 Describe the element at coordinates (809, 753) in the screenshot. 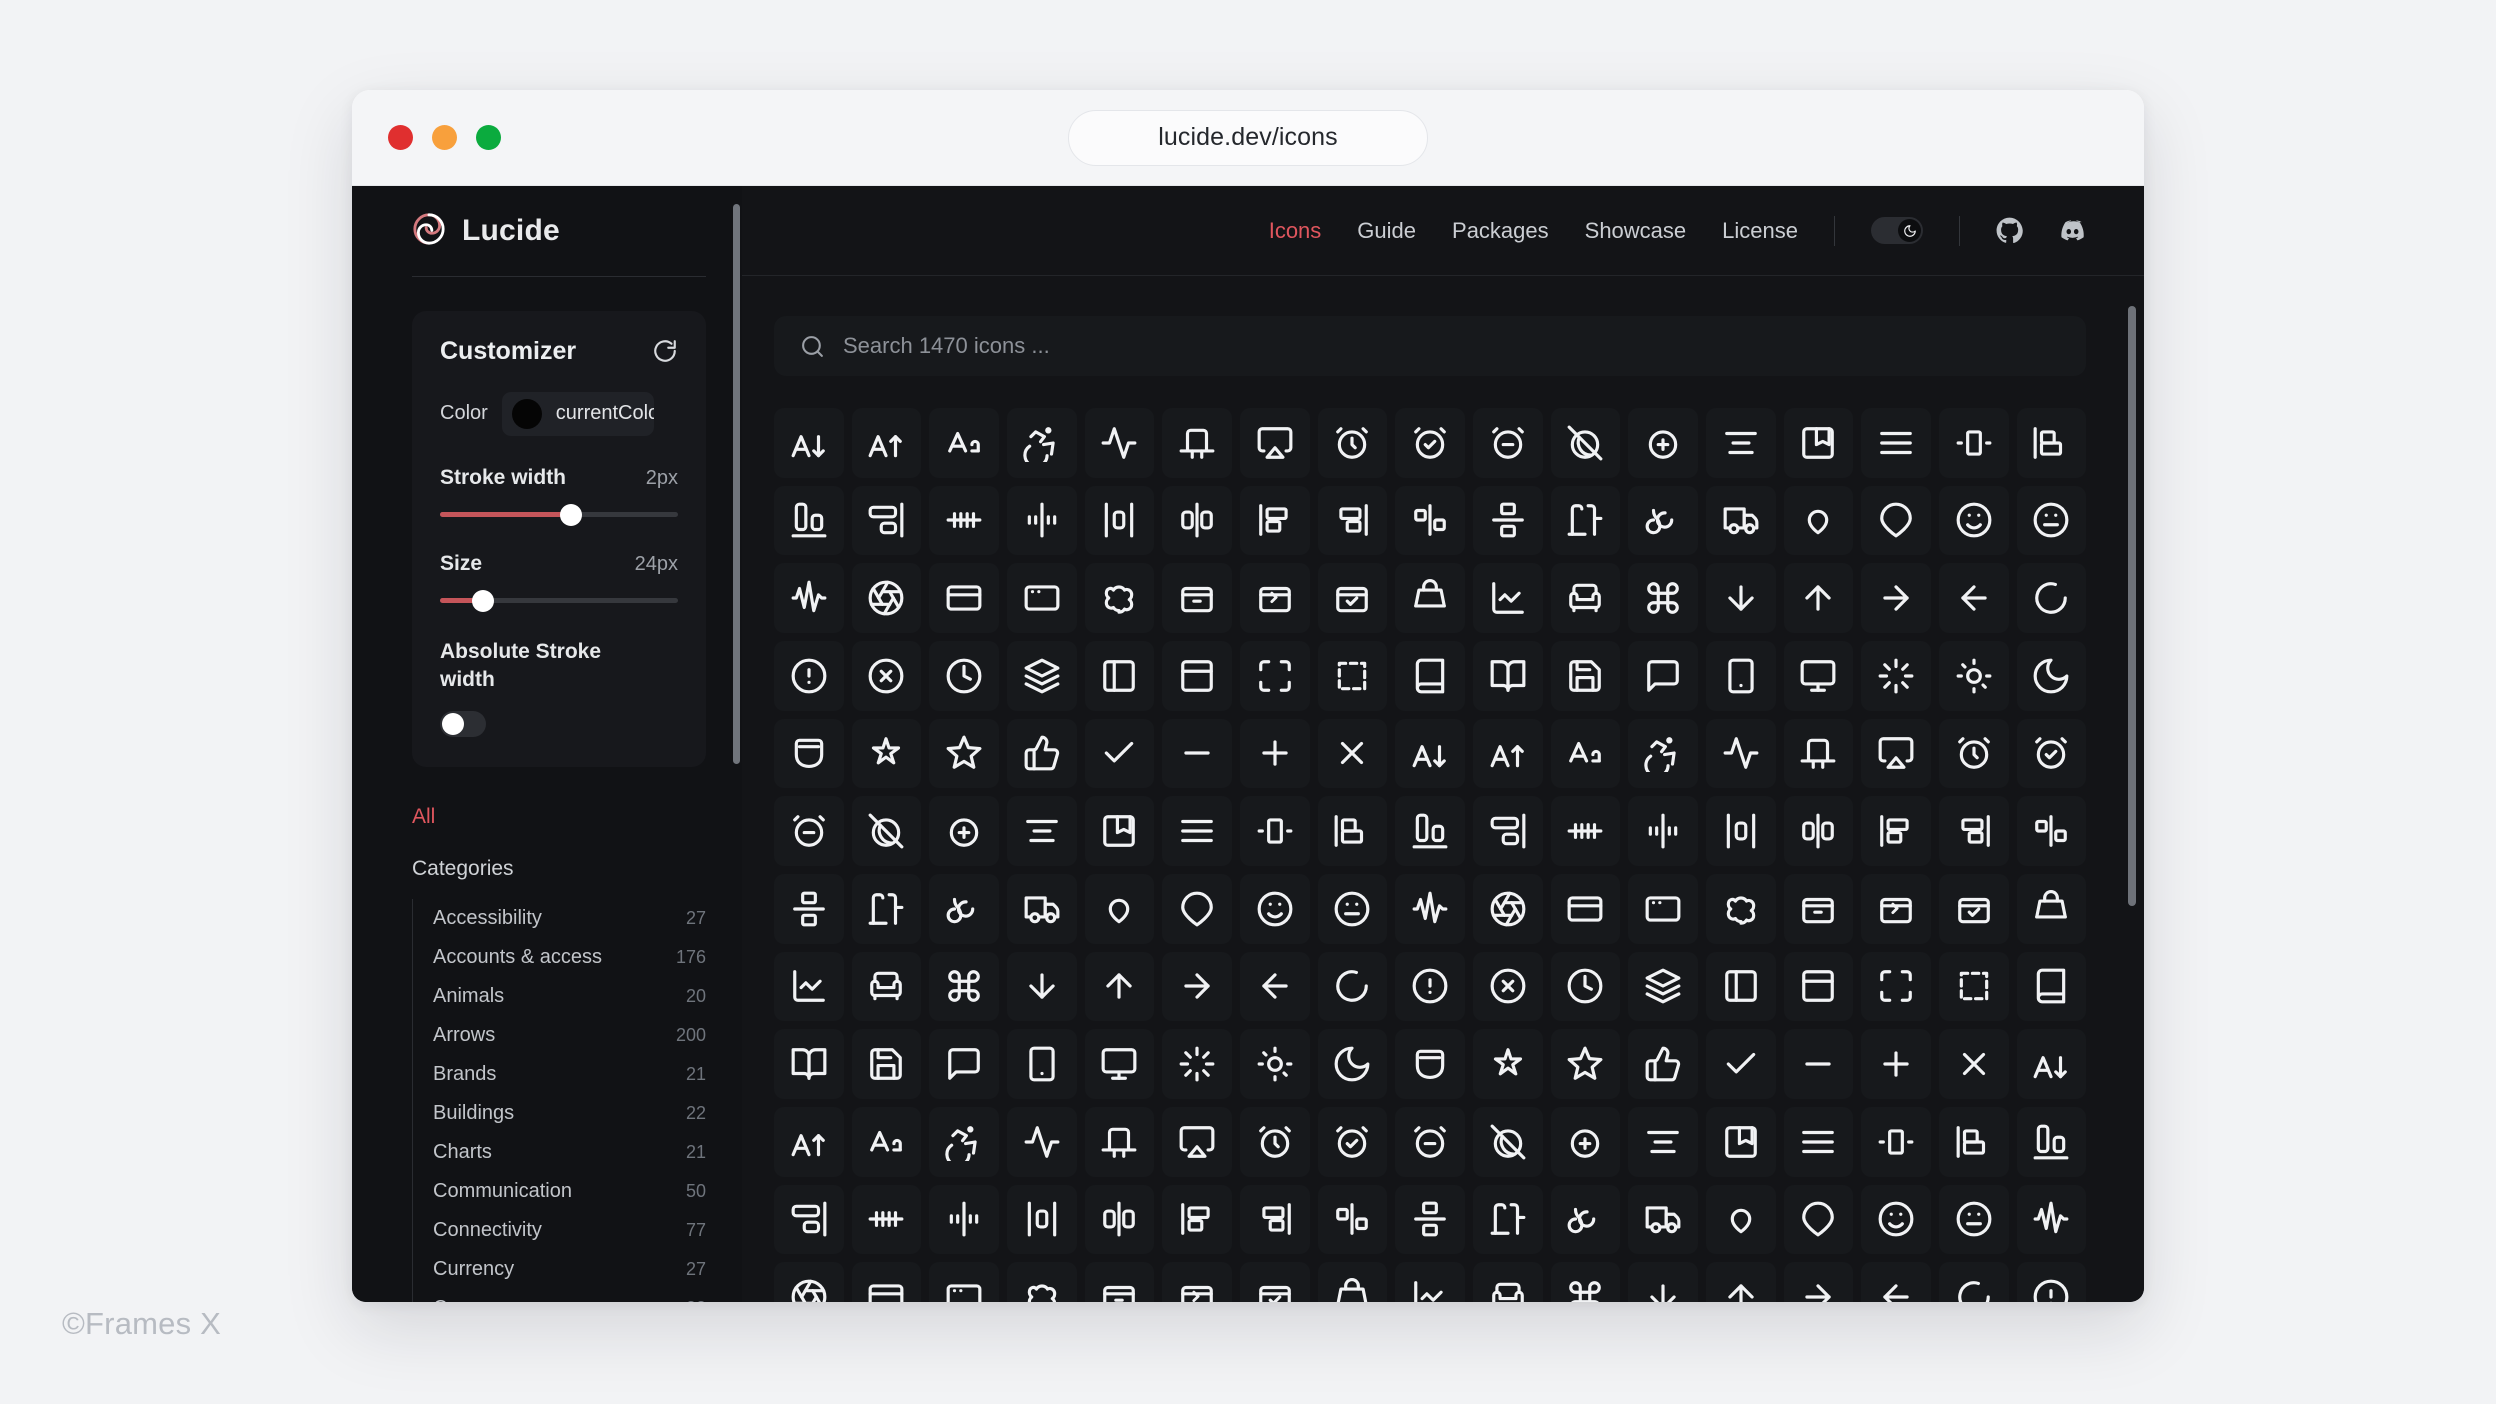

I see `arrow-down-a-z-icon` at that location.